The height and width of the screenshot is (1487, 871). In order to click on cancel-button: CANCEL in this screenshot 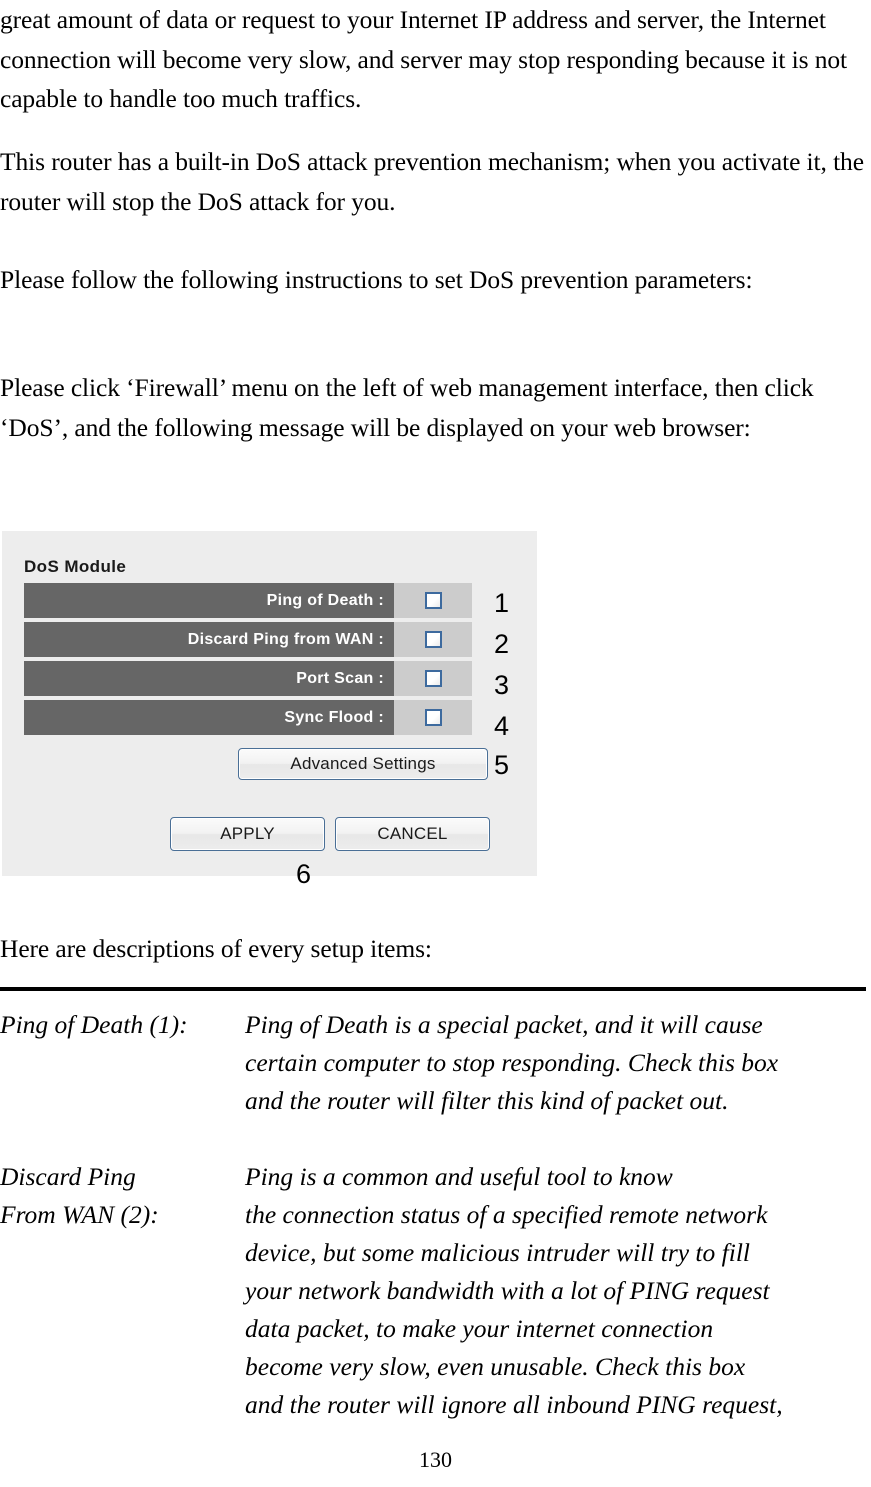, I will do `click(412, 834)`.